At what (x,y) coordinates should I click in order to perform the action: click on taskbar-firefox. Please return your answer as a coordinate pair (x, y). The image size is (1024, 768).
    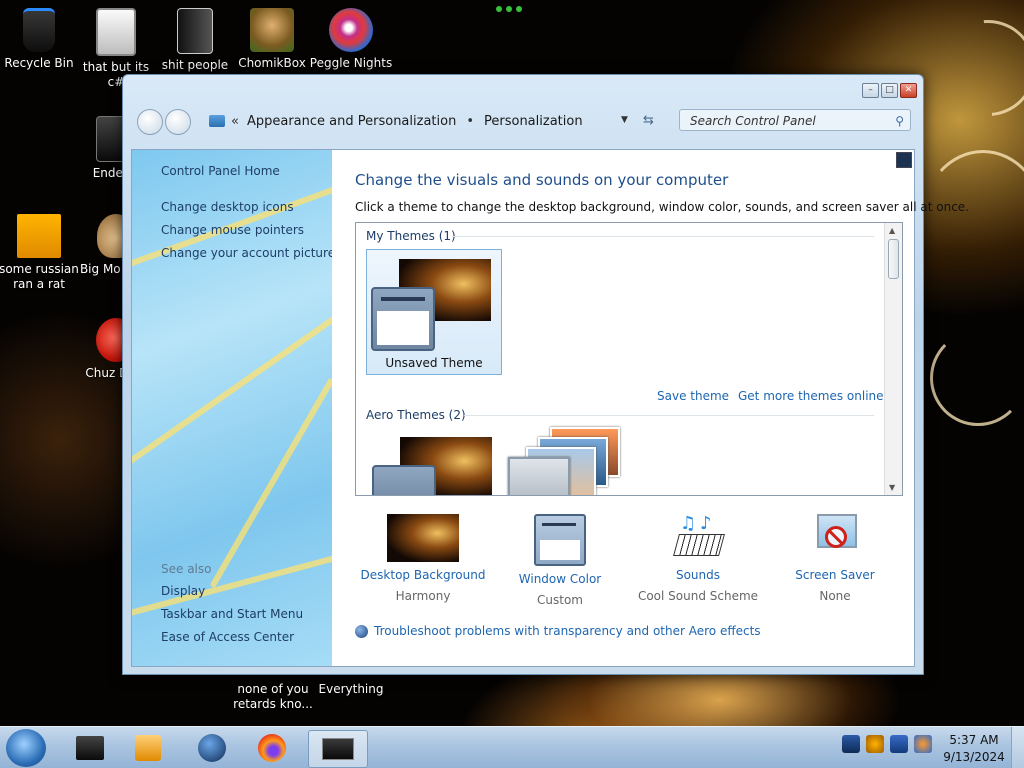
    Looking at the image, I should click on (272, 748).